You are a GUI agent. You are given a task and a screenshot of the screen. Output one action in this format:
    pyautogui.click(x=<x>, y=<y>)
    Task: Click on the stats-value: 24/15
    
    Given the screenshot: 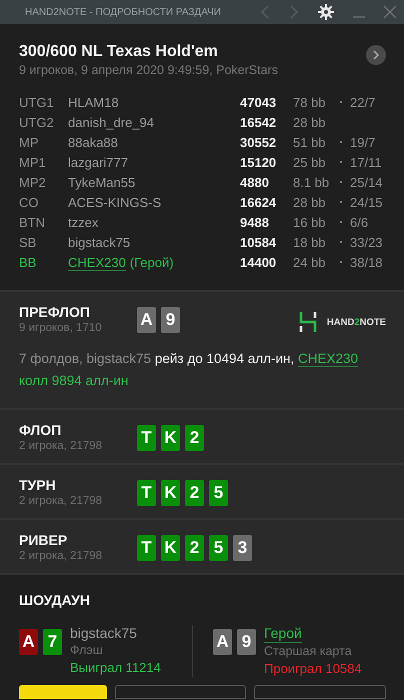 What is the action you would take?
    pyautogui.click(x=366, y=202)
    